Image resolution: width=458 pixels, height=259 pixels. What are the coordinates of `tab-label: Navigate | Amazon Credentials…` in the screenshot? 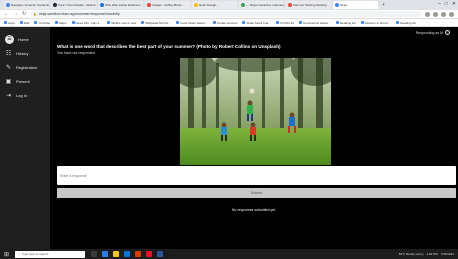 It's located at (30, 5).